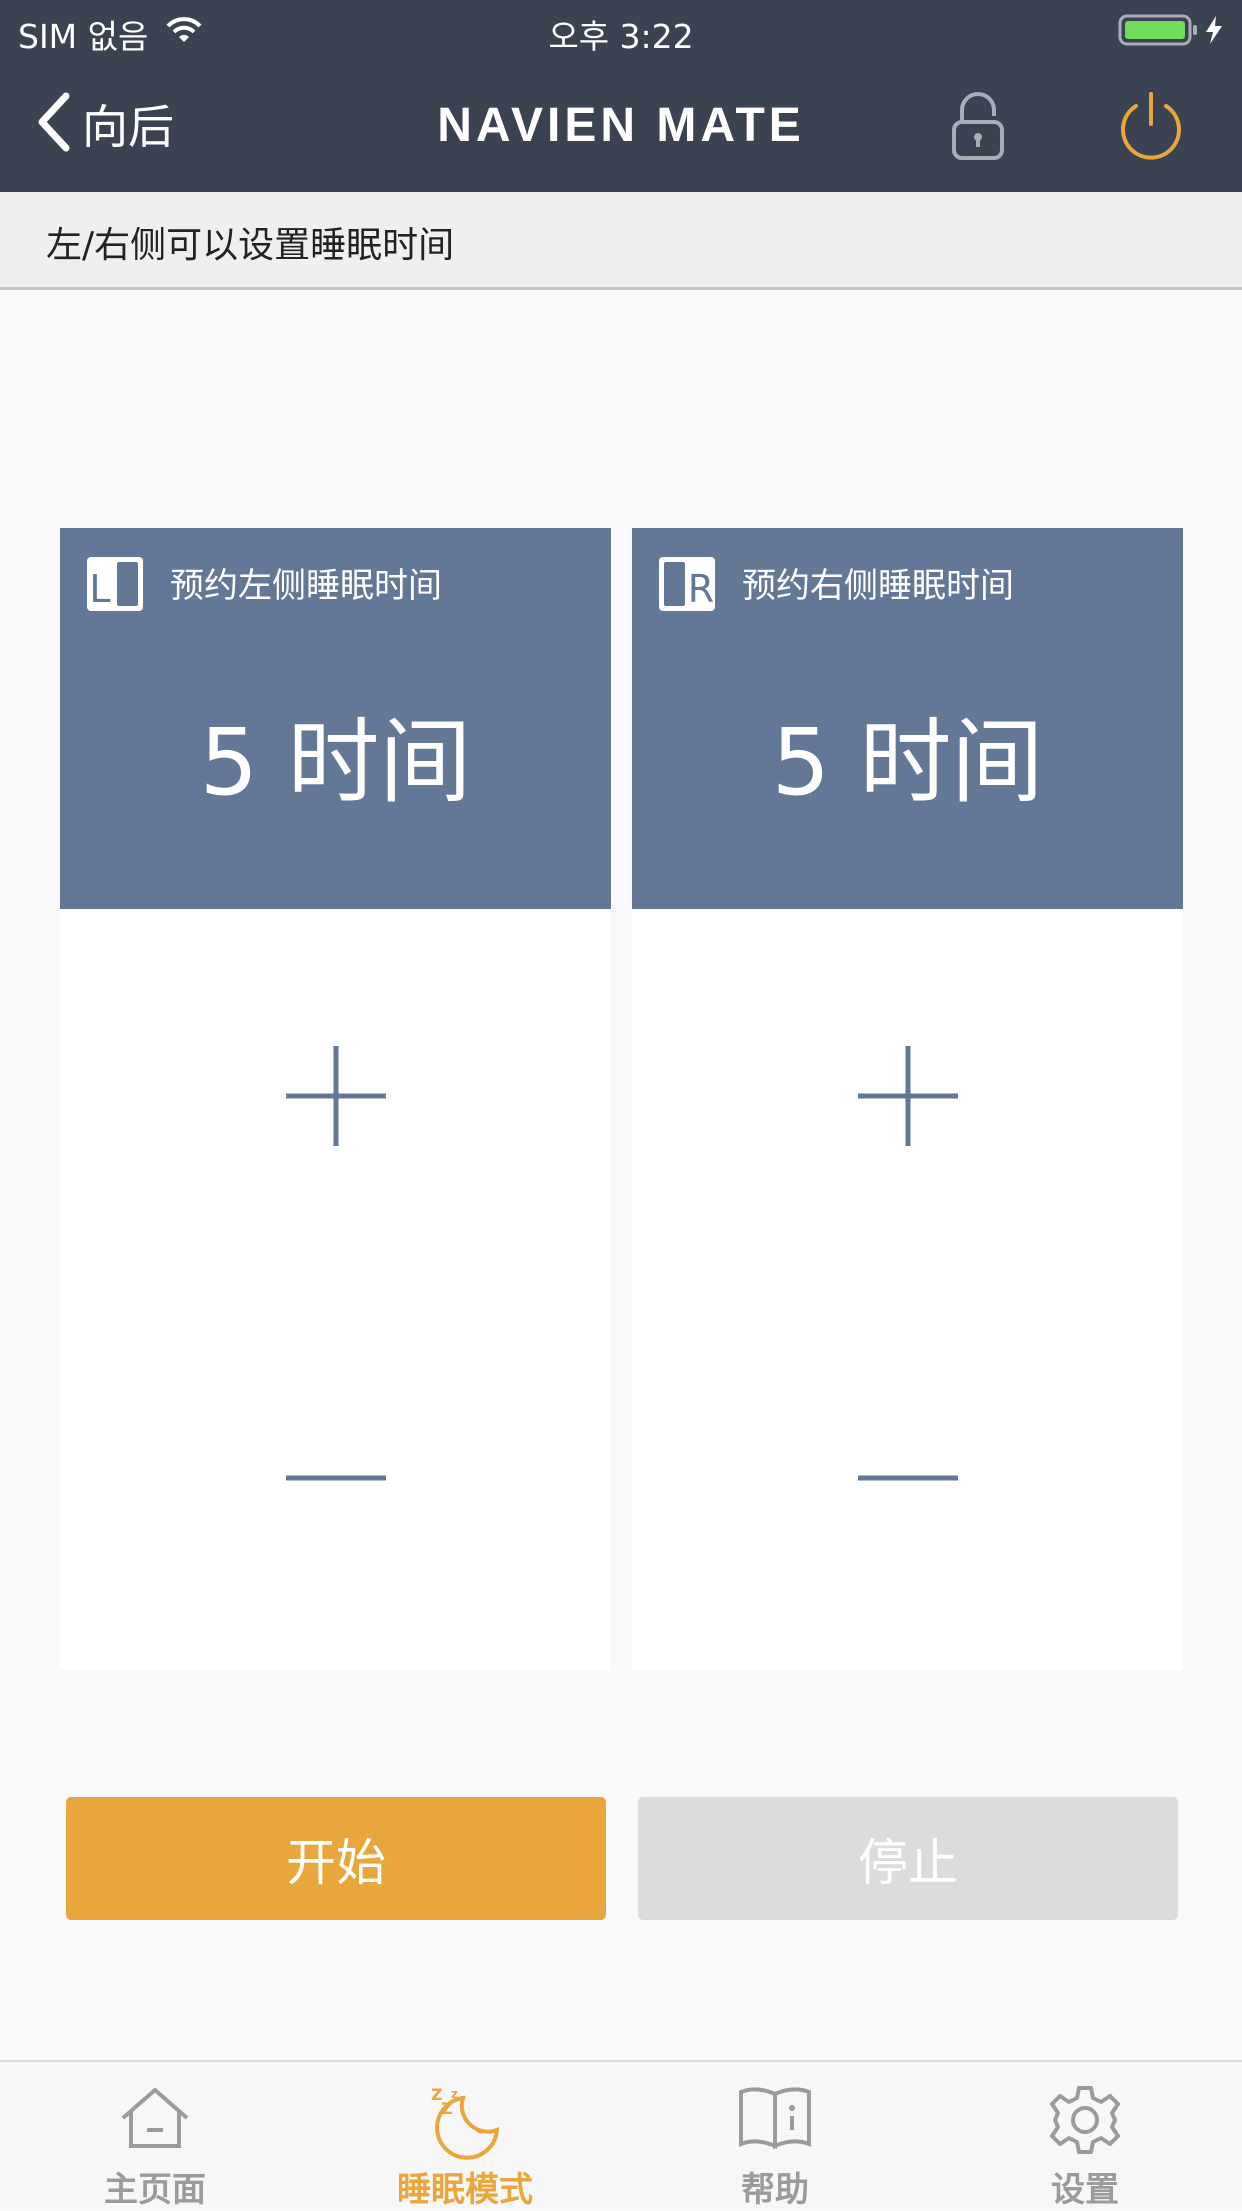 This screenshot has width=1242, height=2211. I want to click on left-decrease-button, so click(336, 1478).